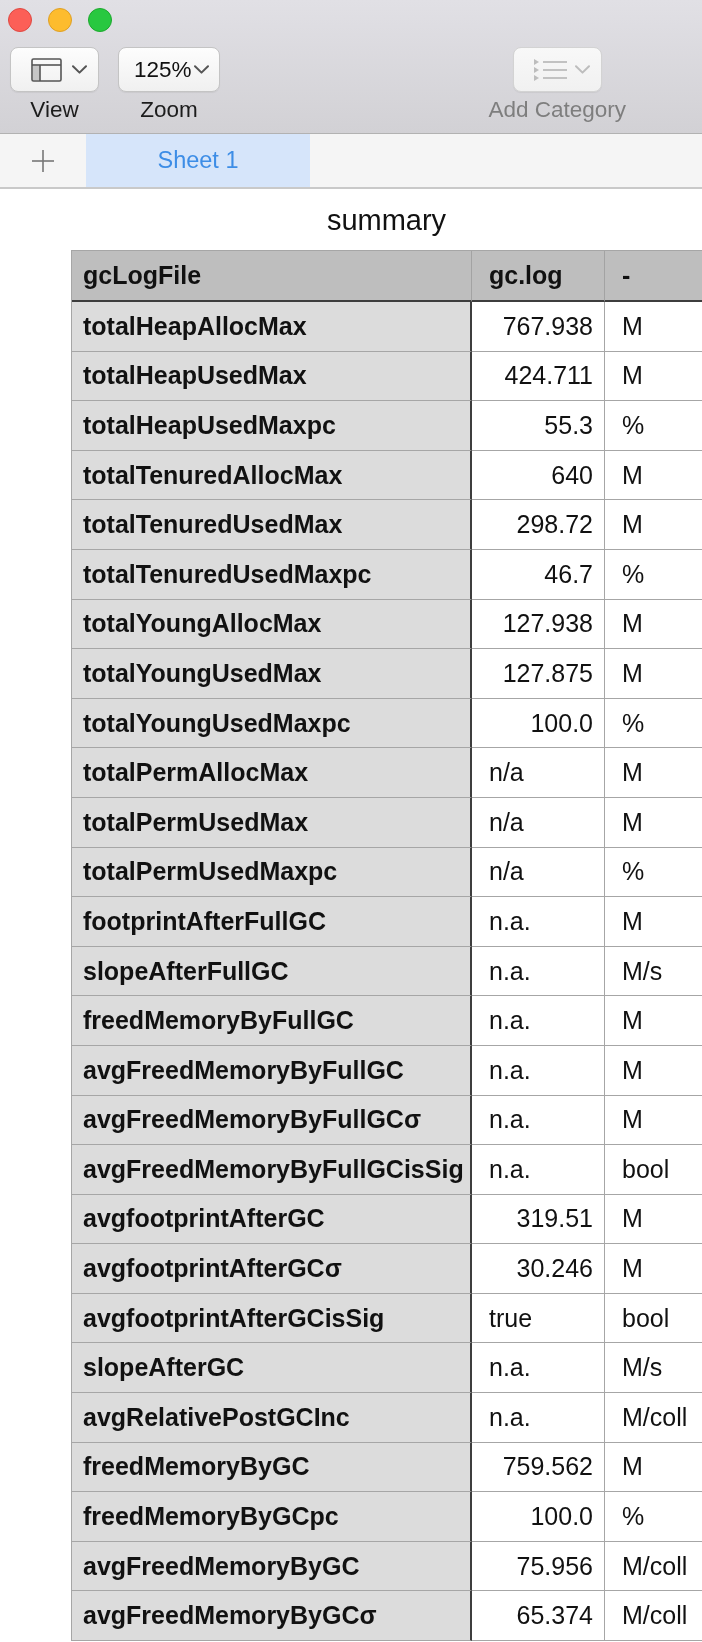 The height and width of the screenshot is (1642, 702). What do you see at coordinates (272, 376) in the screenshot?
I see `row-header-cell: totalHeapUsedMax` at bounding box center [272, 376].